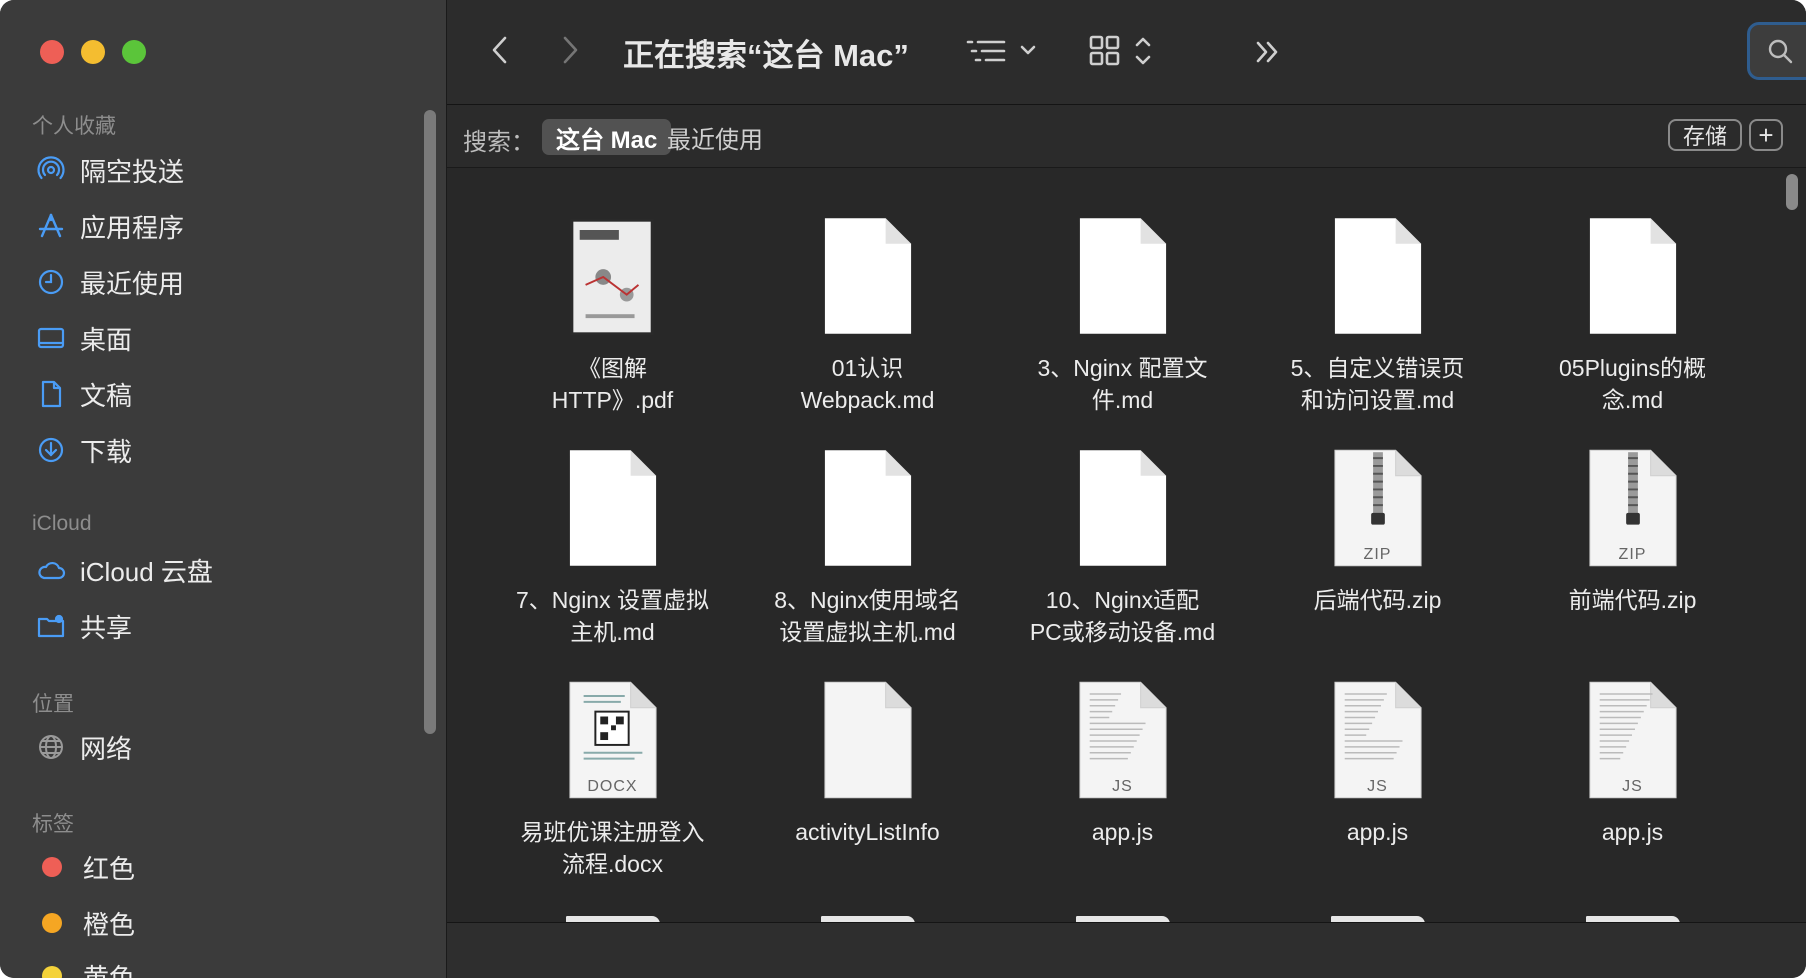 Image resolution: width=1806 pixels, height=978 pixels. What do you see at coordinates (867, 616) in the screenshot?
I see `file-name: 8、Nginx使用域名 设置虚拟主机.md` at bounding box center [867, 616].